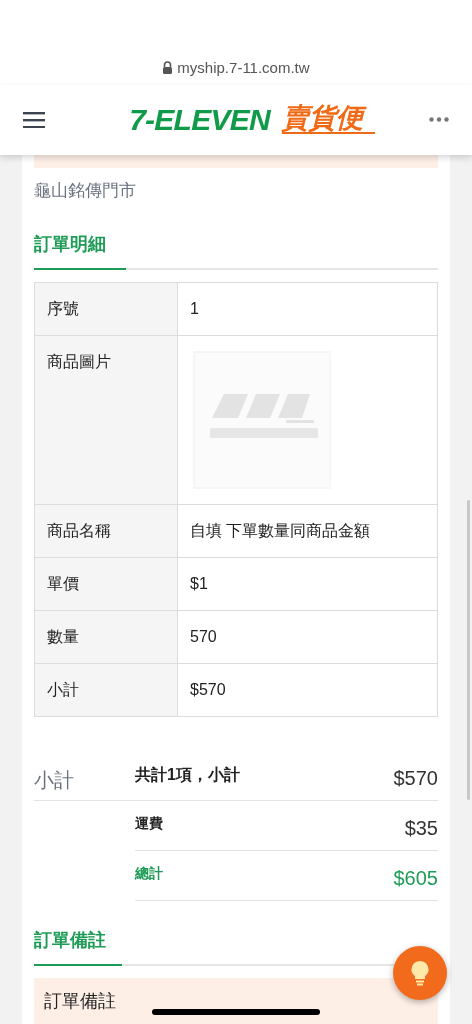 Image resolution: width=472 pixels, height=1024 pixels. Describe the element at coordinates (439, 120) in the screenshot. I see `more-icon` at that location.